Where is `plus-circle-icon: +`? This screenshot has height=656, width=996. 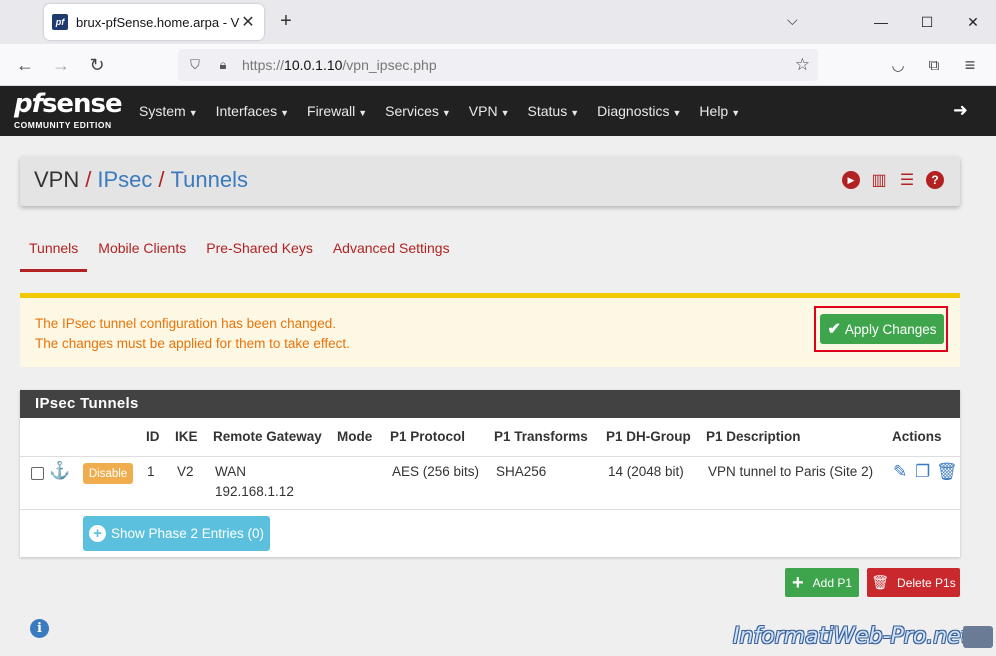 plus-circle-icon: + is located at coordinates (97, 533).